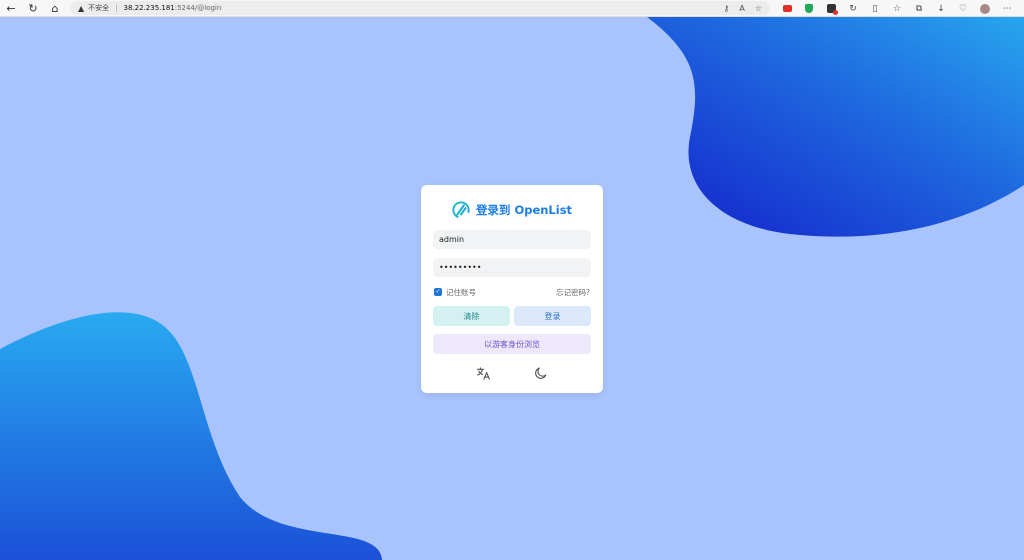  Describe the element at coordinates (483, 373) in the screenshot. I see `translate-icon` at that location.